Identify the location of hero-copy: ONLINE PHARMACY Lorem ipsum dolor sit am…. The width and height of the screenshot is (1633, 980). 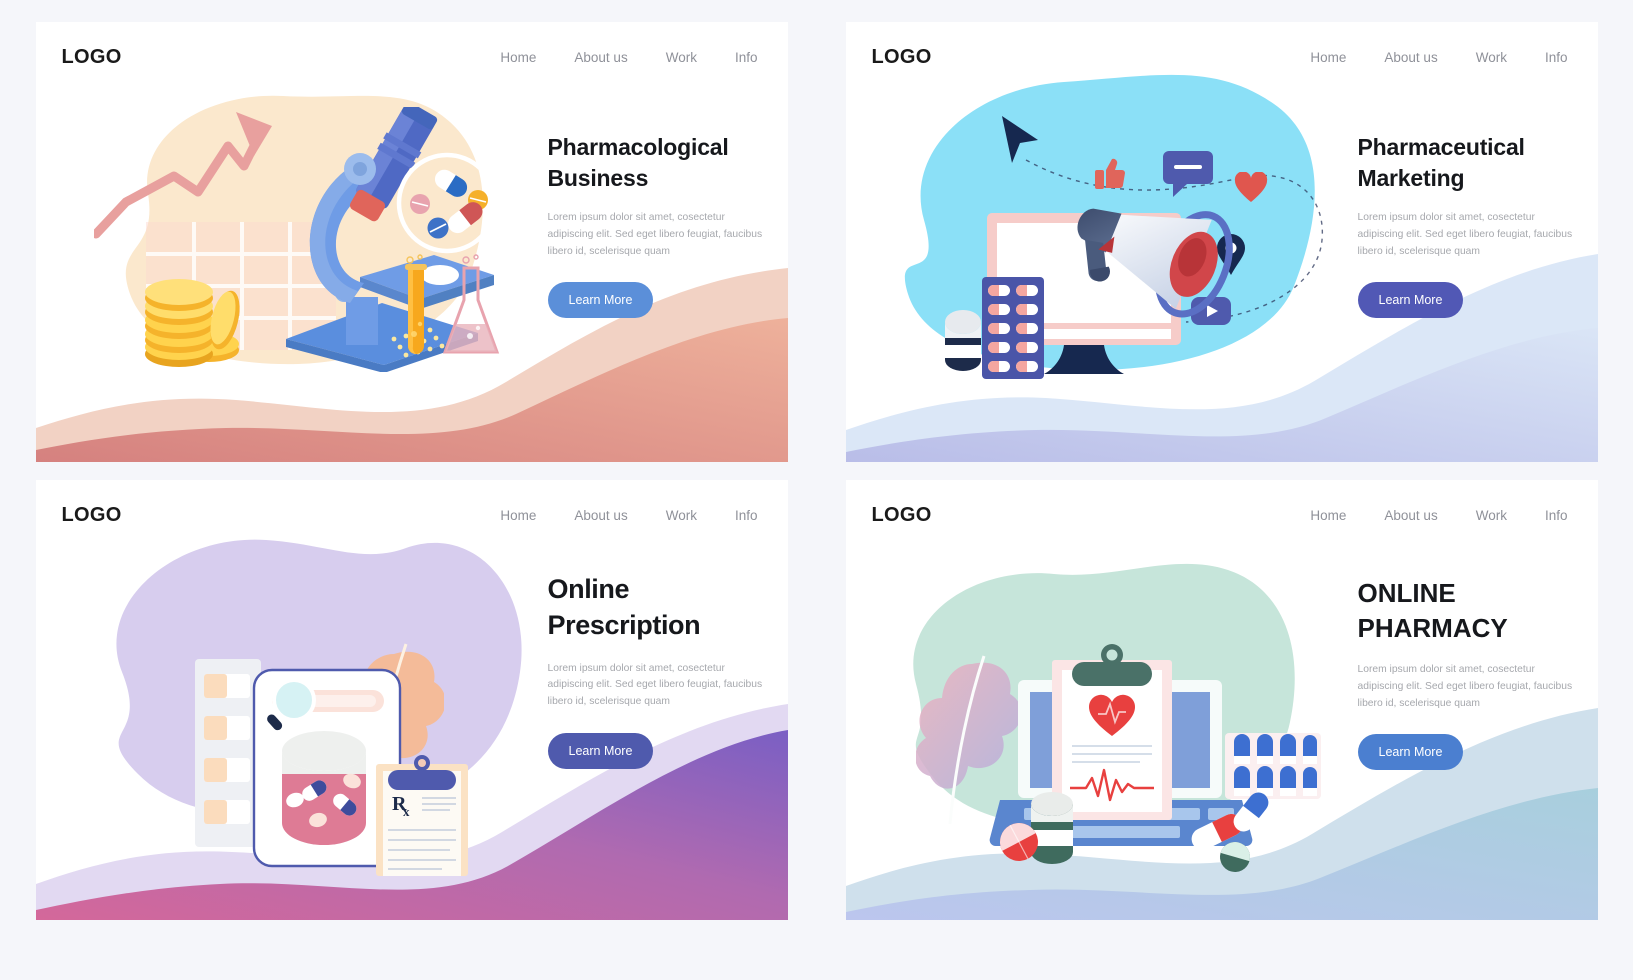
(1467, 673).